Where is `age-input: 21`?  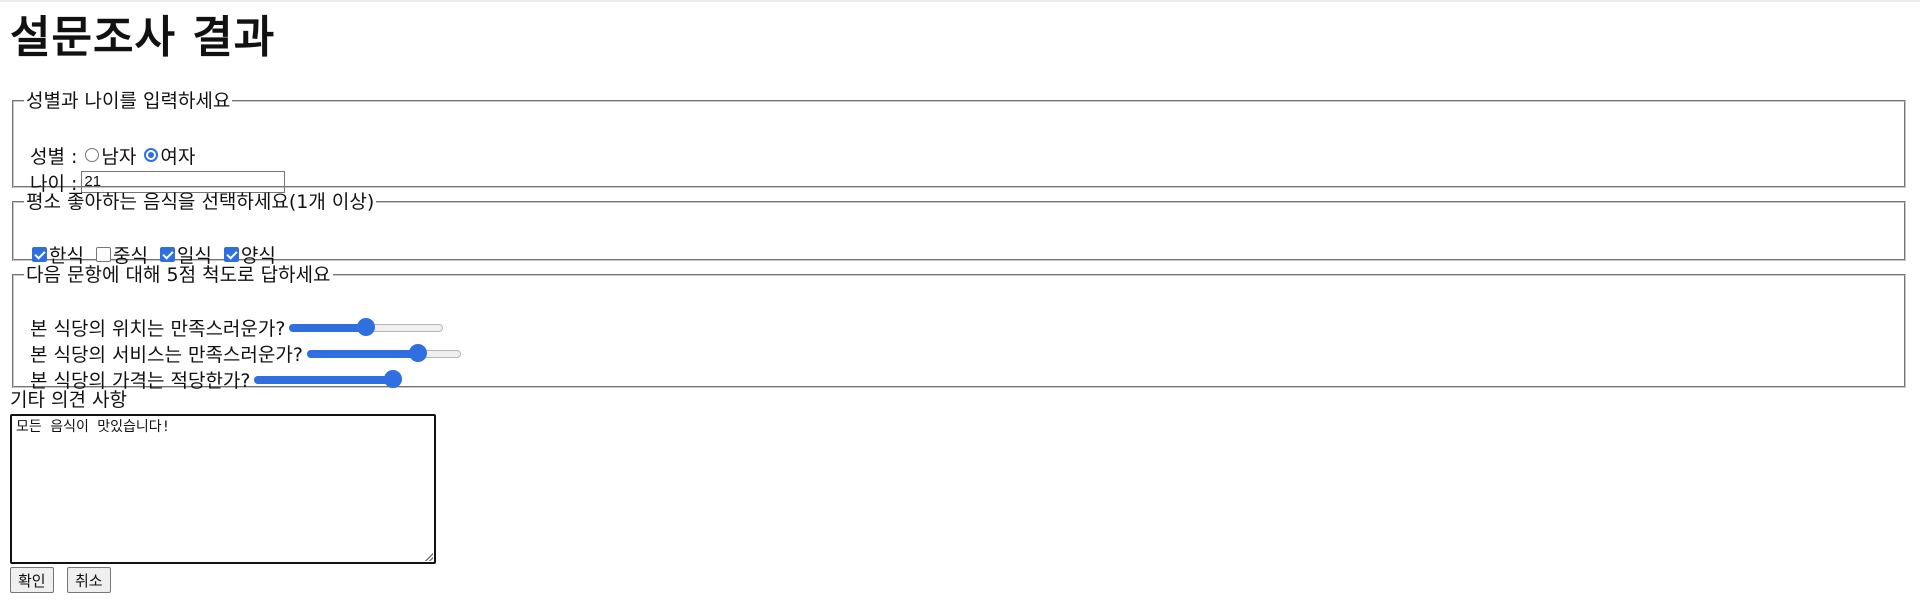
age-input: 21 is located at coordinates (183, 182).